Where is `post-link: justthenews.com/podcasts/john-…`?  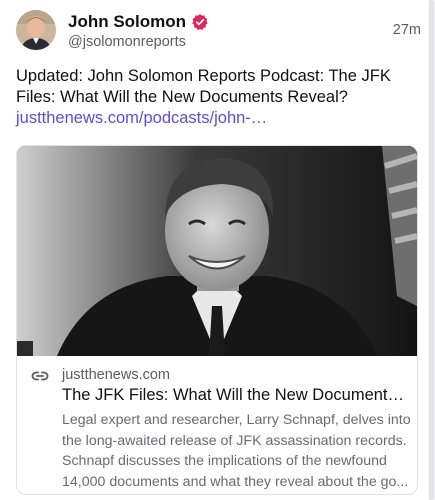 post-link: justthenews.com/podcasts/john-… is located at coordinates (215, 118).